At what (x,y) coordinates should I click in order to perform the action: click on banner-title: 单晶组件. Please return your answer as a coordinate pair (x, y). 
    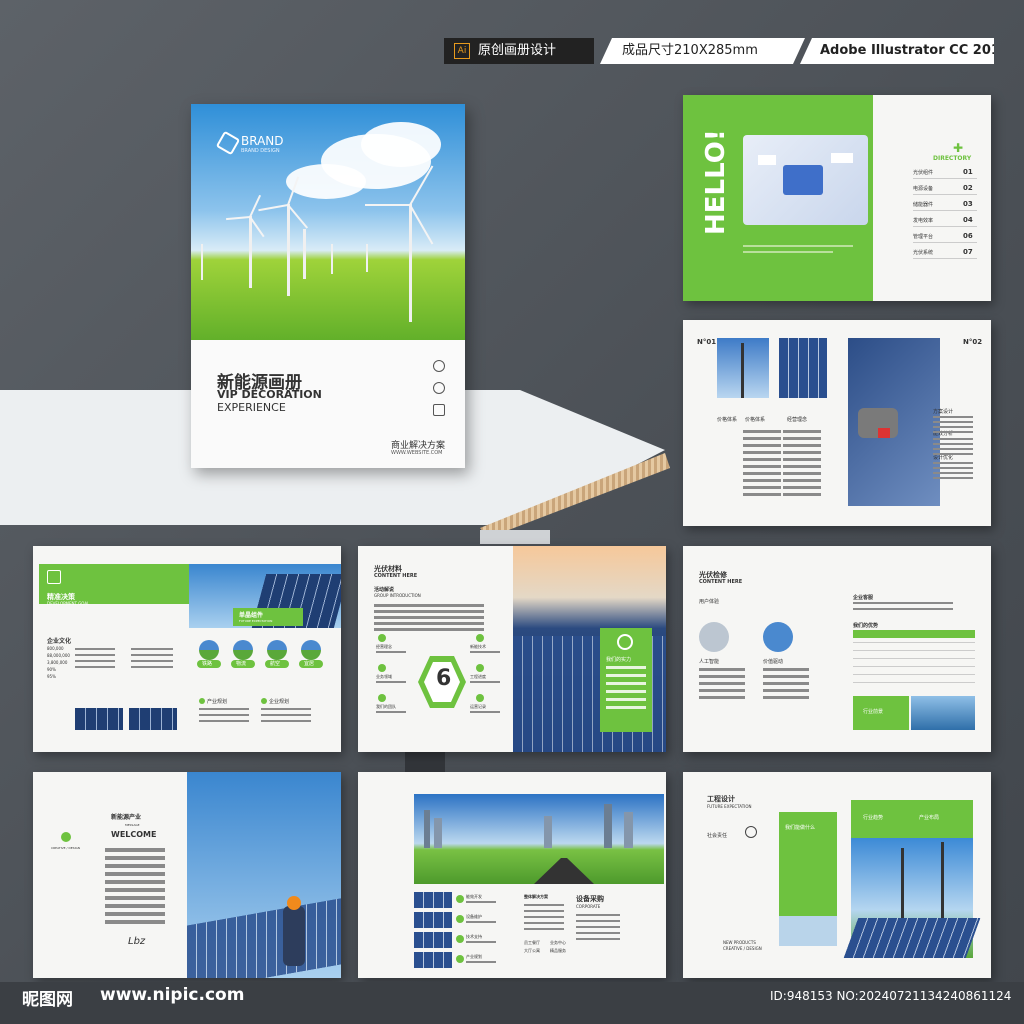
    Looking at the image, I should click on (251, 615).